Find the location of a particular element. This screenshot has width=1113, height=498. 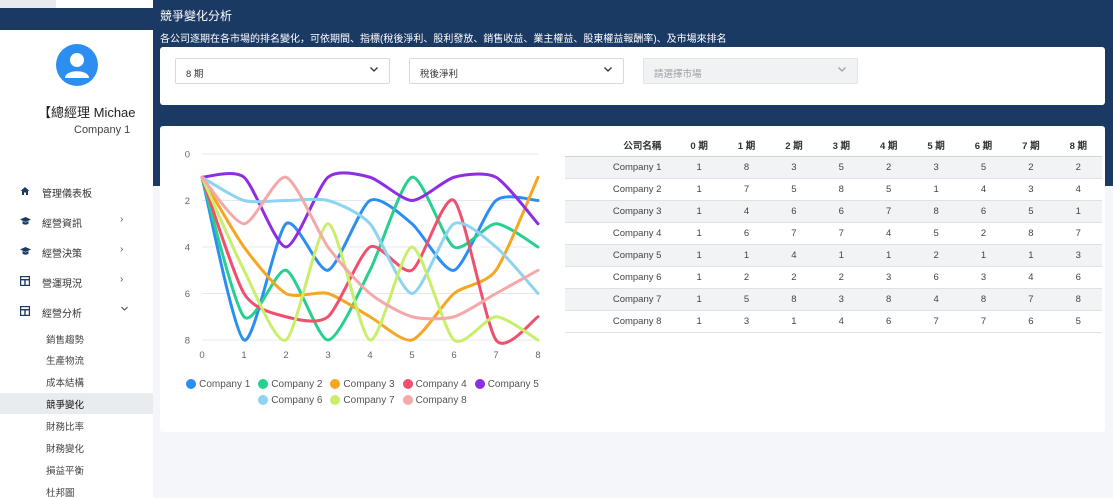

sidebar-subitem-competition-change: 競爭變化 is located at coordinates (76, 403).